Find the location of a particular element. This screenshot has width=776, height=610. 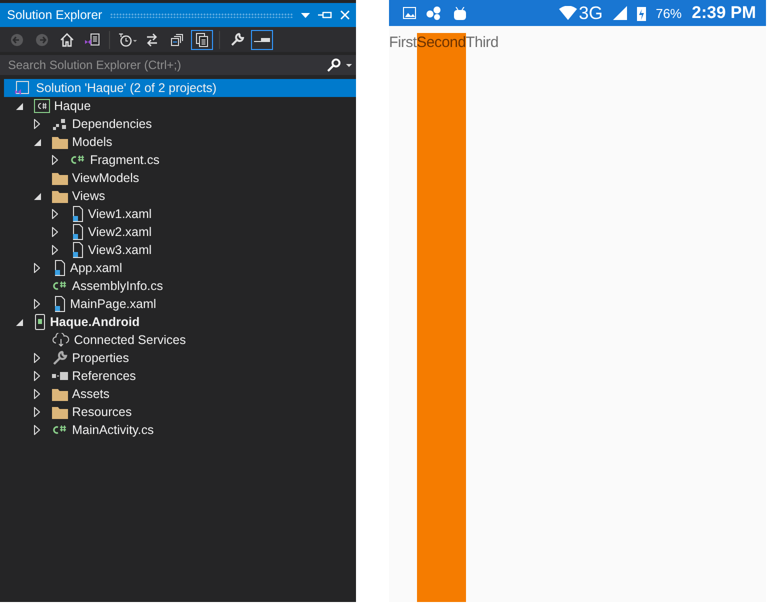

tree-row: Assets is located at coordinates (180, 394).